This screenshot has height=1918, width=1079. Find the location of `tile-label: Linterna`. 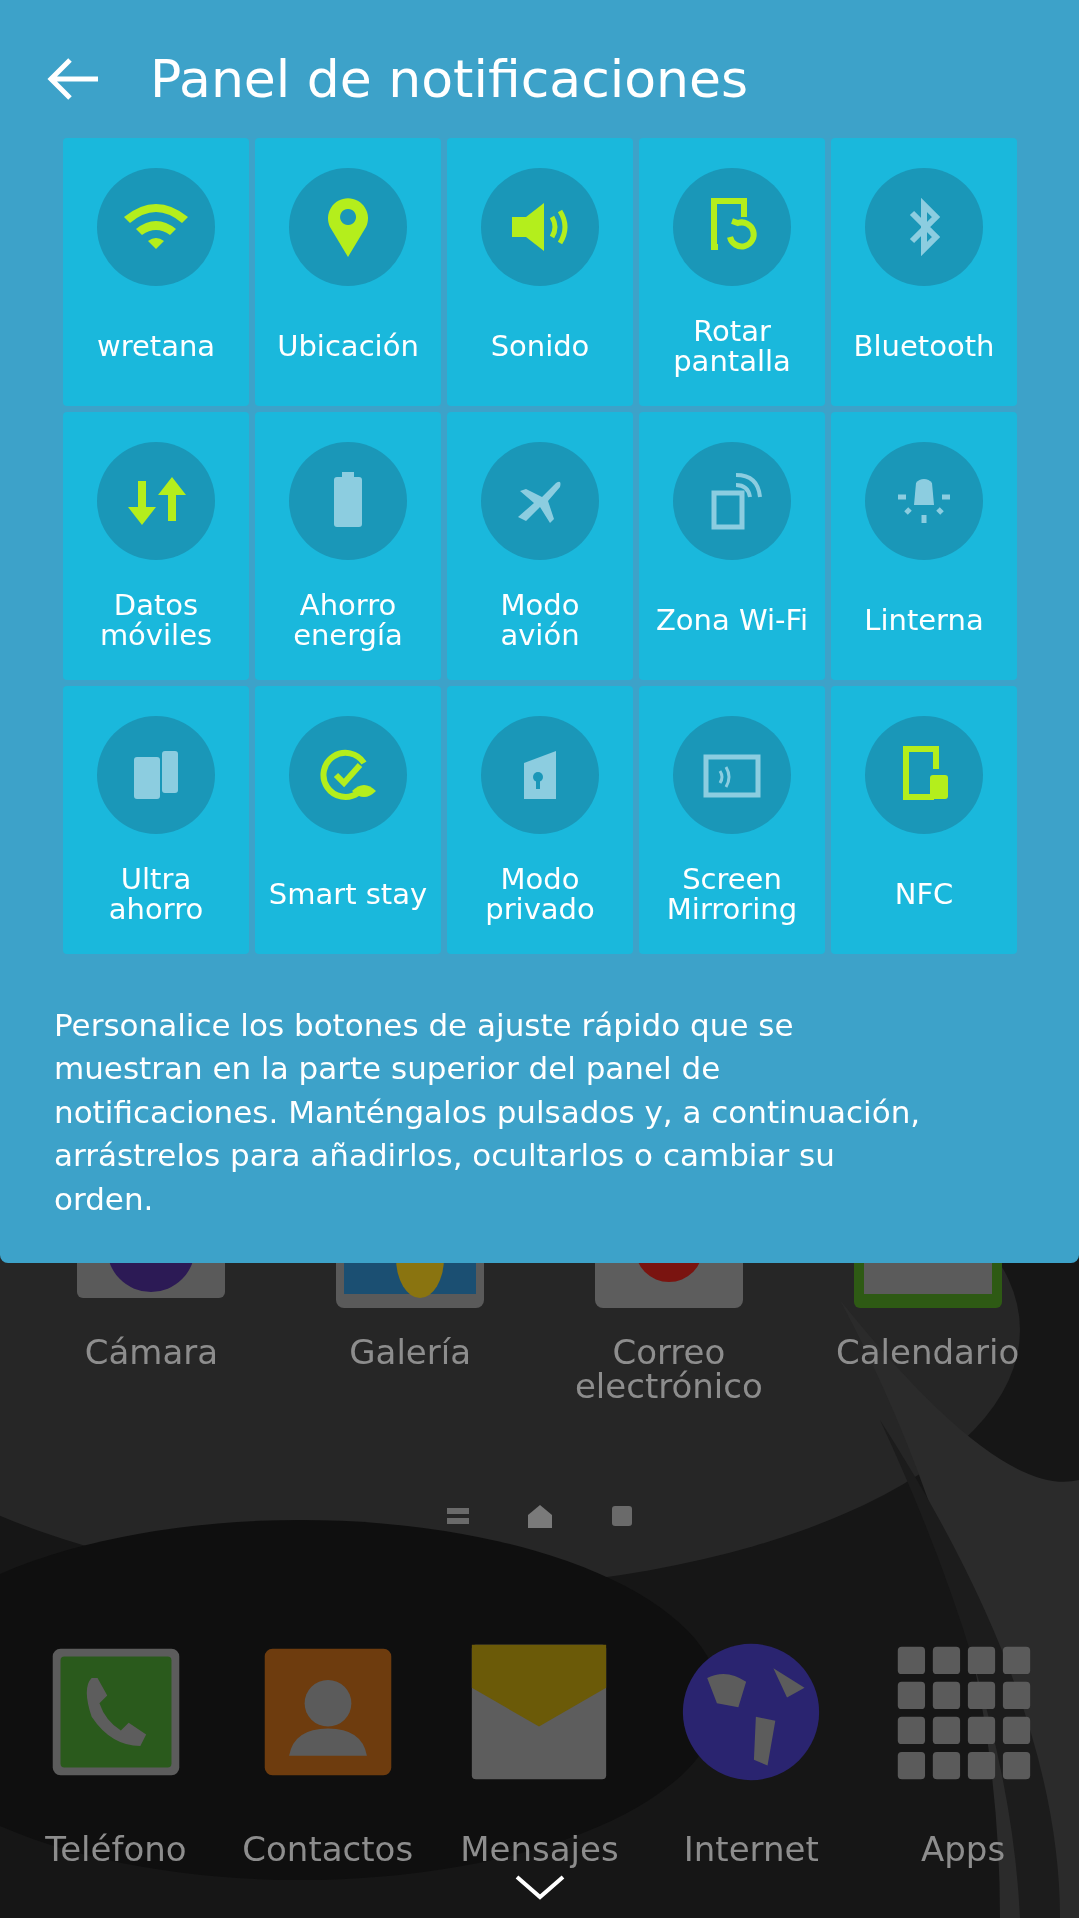

tile-label: Linterna is located at coordinates (924, 620).